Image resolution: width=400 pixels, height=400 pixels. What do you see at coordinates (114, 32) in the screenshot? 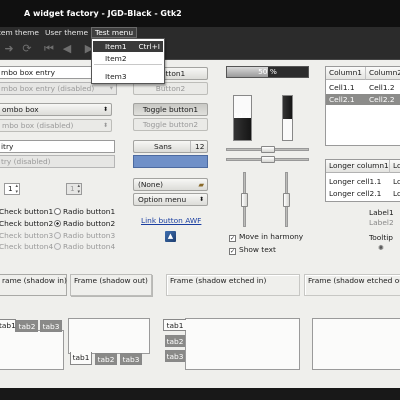
I see `menu-test-menu: Test menu` at bounding box center [114, 32].